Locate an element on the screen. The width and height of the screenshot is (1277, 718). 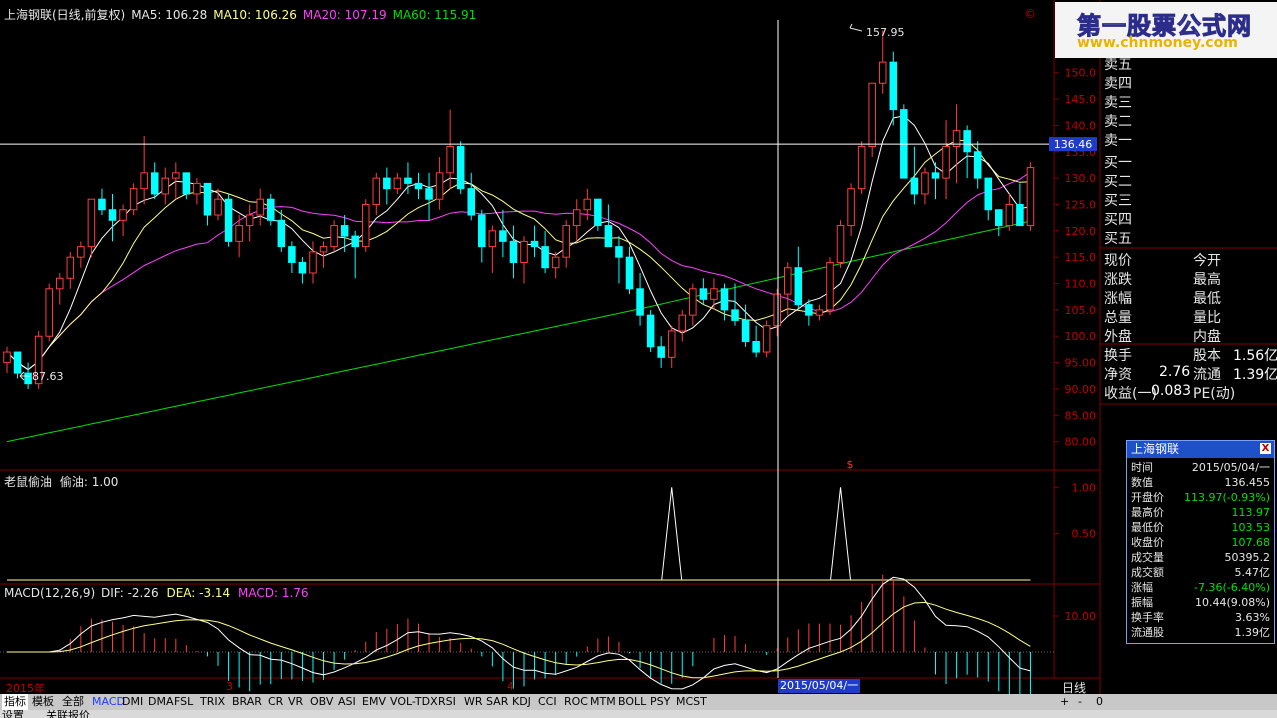
close-icon: X is located at coordinates (1265, 448).